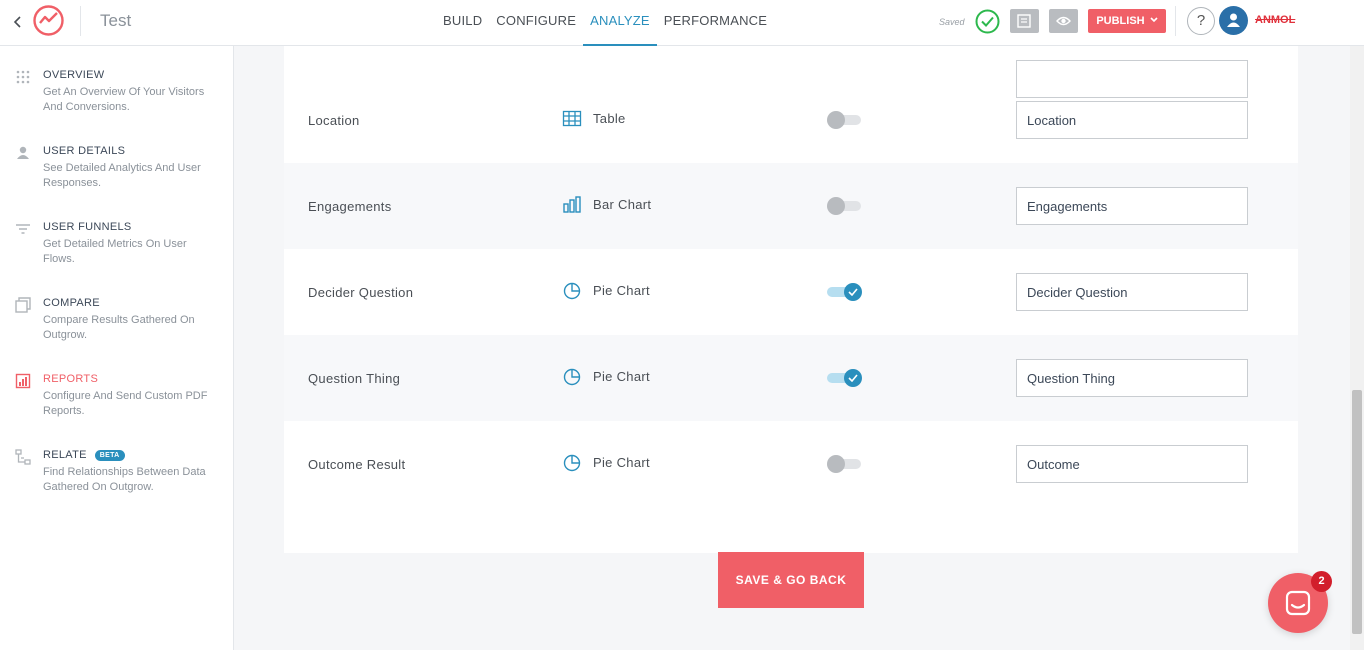 Image resolution: width=1364 pixels, height=650 pixels. Describe the element at coordinates (1321, 581) in the screenshot. I see `notification-badge: 2` at that location.